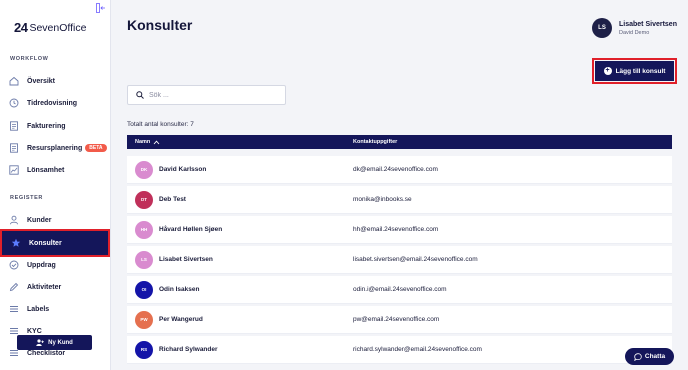 The height and width of the screenshot is (370, 688). What do you see at coordinates (44, 287) in the screenshot?
I see `sidebar-item-label: Aktiviteter` at bounding box center [44, 287].